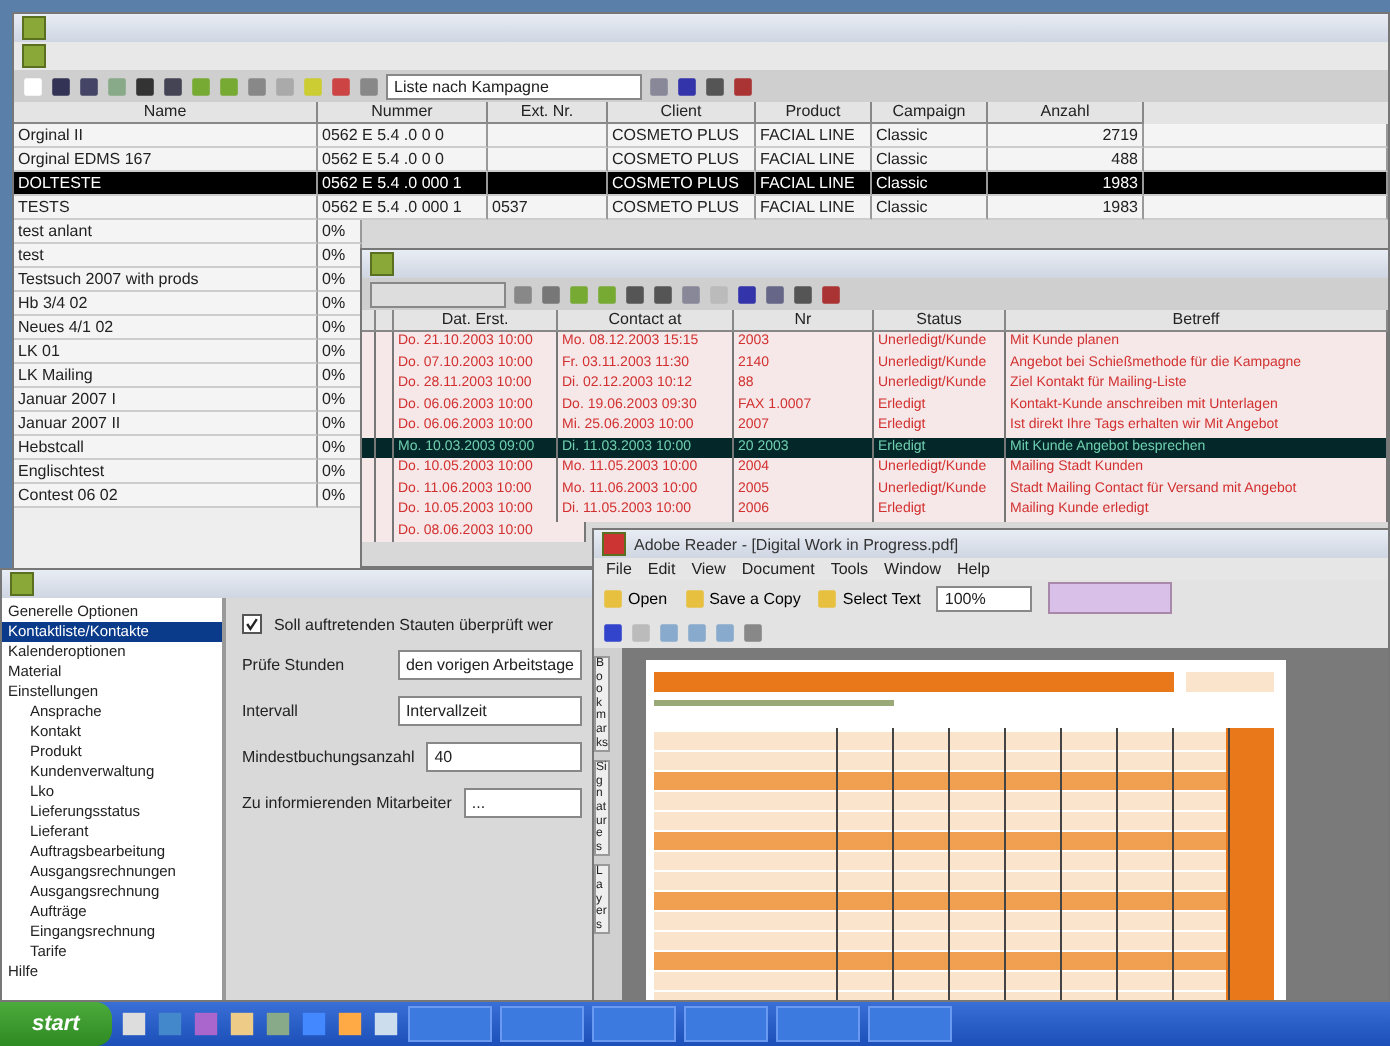 This screenshot has height=1046, width=1390. Describe the element at coordinates (188, 472) in the screenshot. I see `table-row: Englischtest 0%` at that location.